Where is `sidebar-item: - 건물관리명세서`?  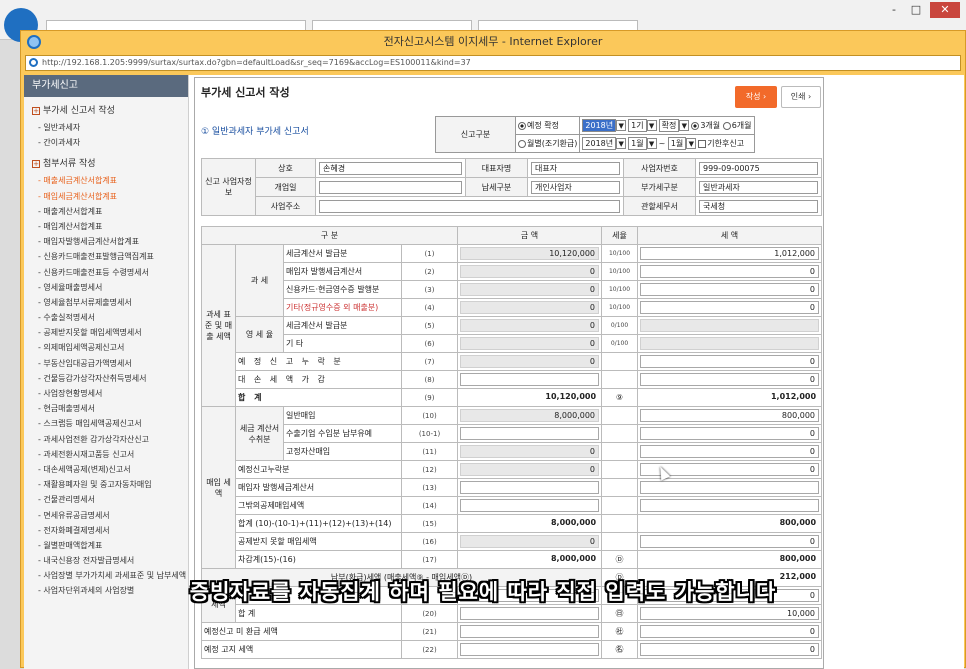
sidebar-item: - 건물관리명세서 is located at coordinates (106, 499).